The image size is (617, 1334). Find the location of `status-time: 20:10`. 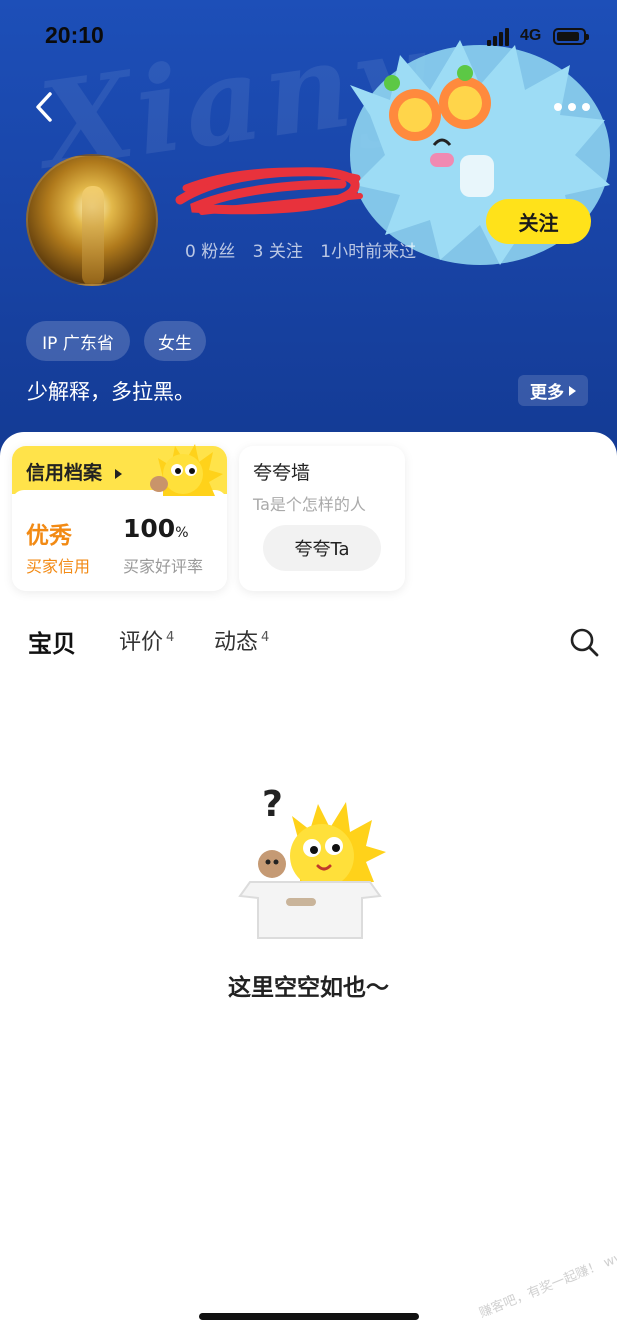

status-time: 20:10 is located at coordinates (74, 35).